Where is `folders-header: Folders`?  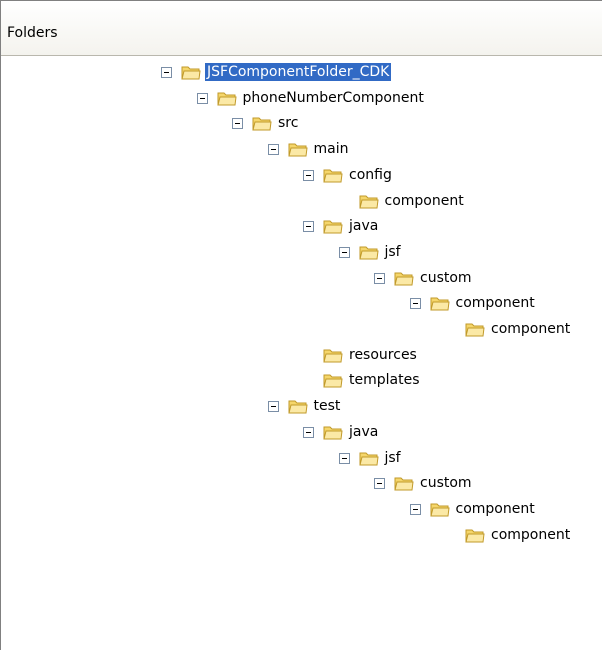
folders-header: Folders is located at coordinates (301, 28).